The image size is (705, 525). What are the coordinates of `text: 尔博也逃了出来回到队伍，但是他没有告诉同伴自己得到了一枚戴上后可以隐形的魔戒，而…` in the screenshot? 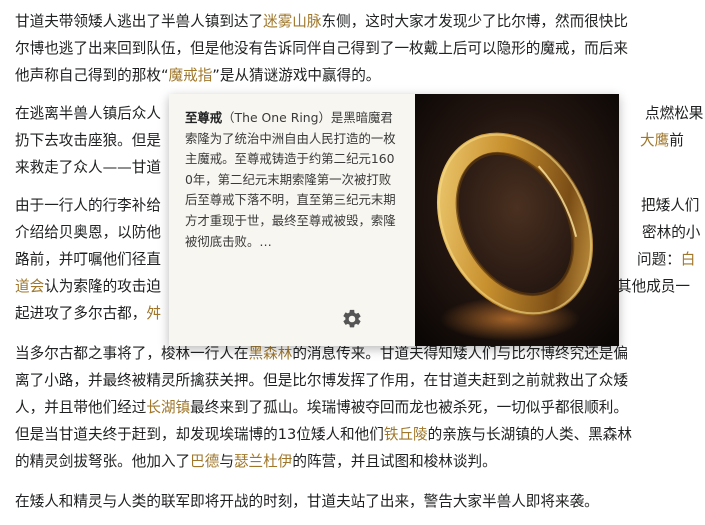 It's located at (321, 48).